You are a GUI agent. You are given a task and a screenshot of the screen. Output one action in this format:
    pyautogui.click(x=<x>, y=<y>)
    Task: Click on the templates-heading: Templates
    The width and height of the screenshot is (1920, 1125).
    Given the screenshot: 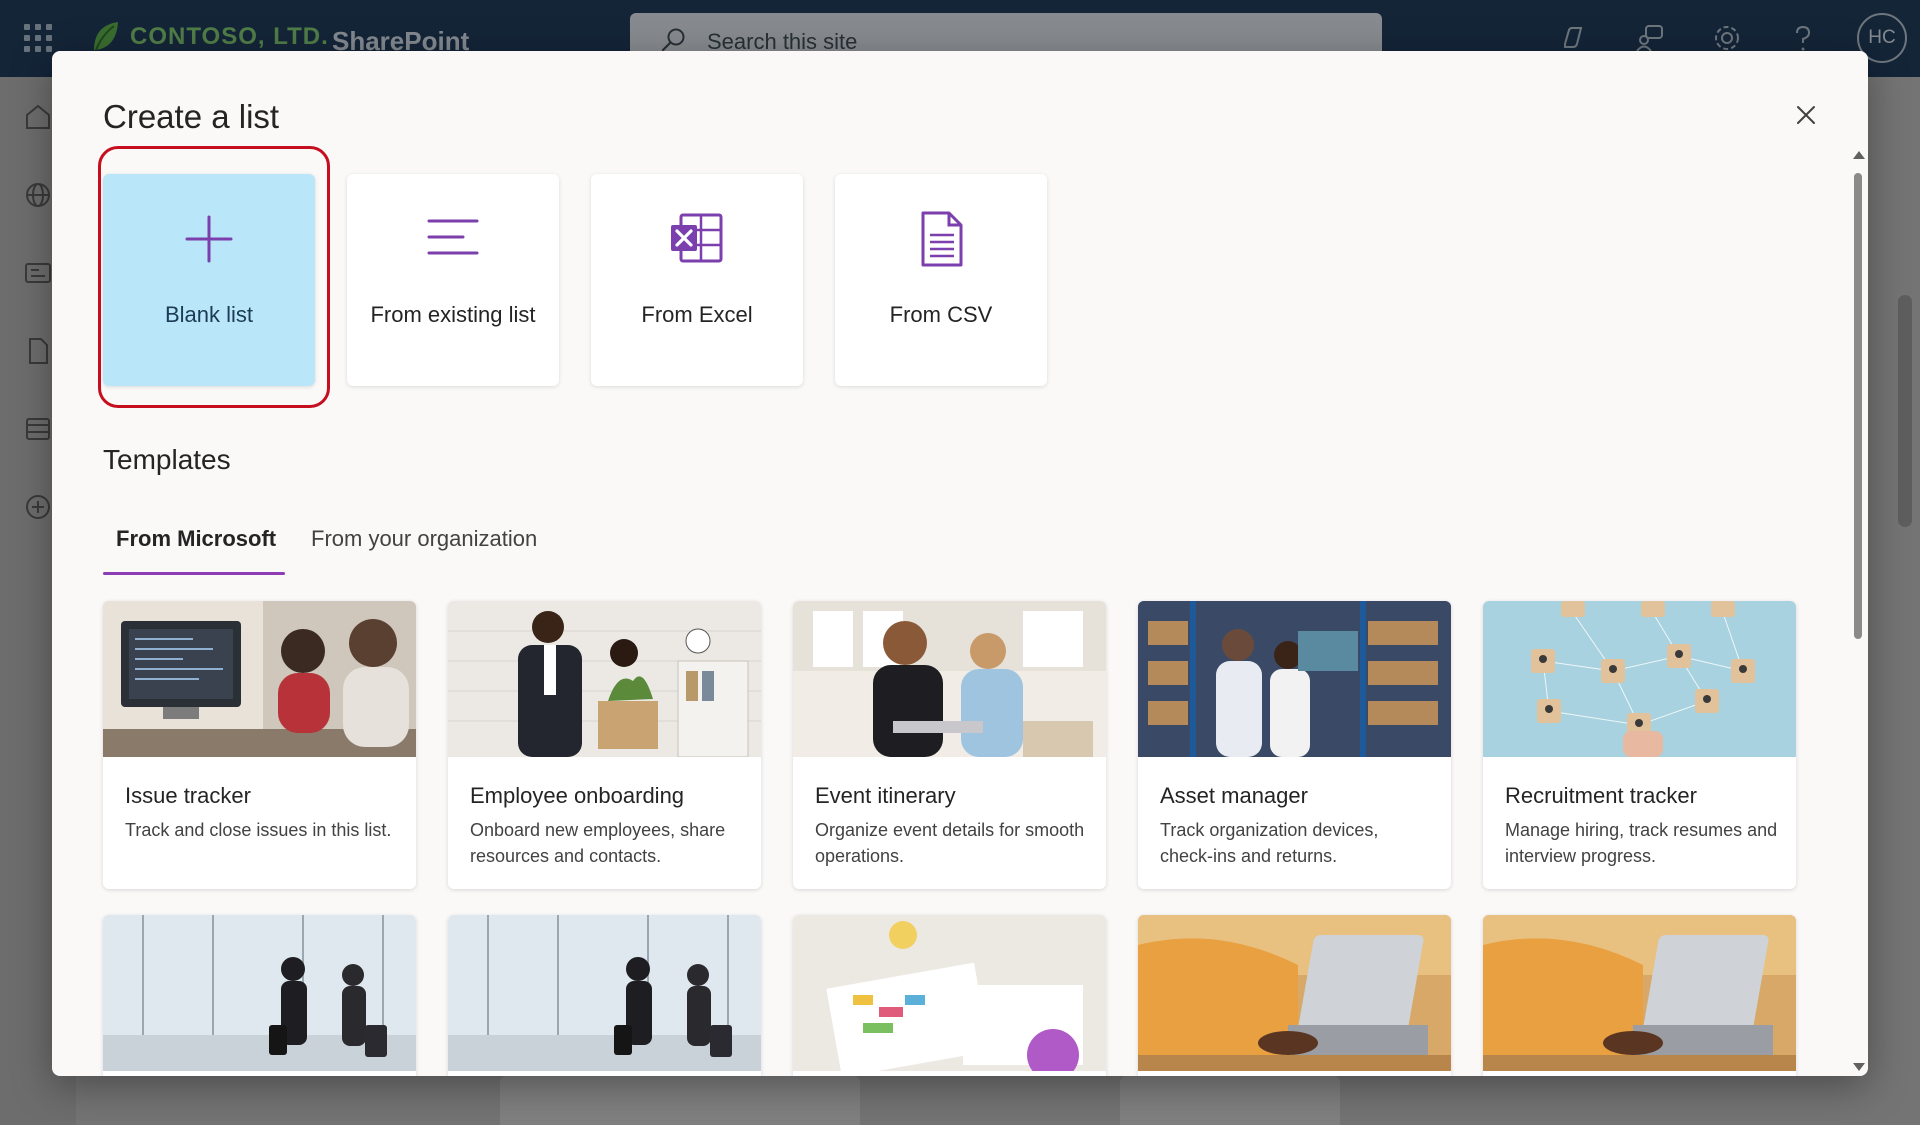 What is the action you would take?
    pyautogui.click(x=167, y=459)
    